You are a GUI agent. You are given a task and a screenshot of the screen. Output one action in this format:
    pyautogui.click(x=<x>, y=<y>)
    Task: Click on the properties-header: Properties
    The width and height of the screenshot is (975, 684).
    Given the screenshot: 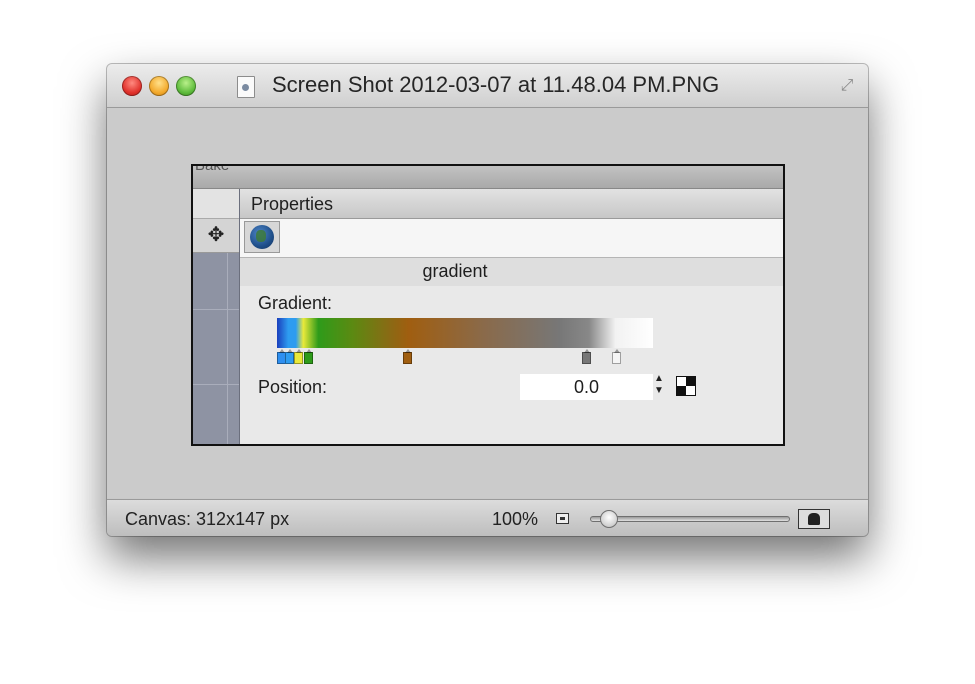 What is the action you would take?
    pyautogui.click(x=511, y=204)
    